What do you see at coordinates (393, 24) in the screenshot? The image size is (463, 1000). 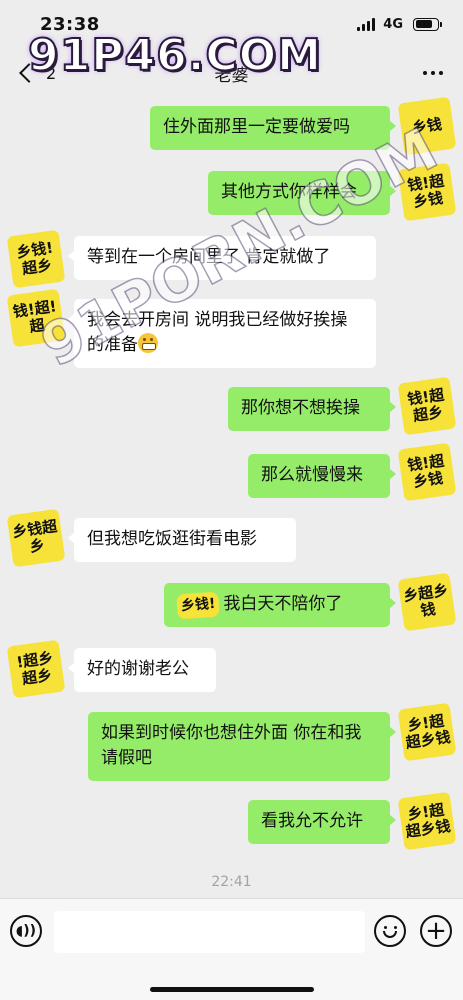 I see `network-label: 4G` at bounding box center [393, 24].